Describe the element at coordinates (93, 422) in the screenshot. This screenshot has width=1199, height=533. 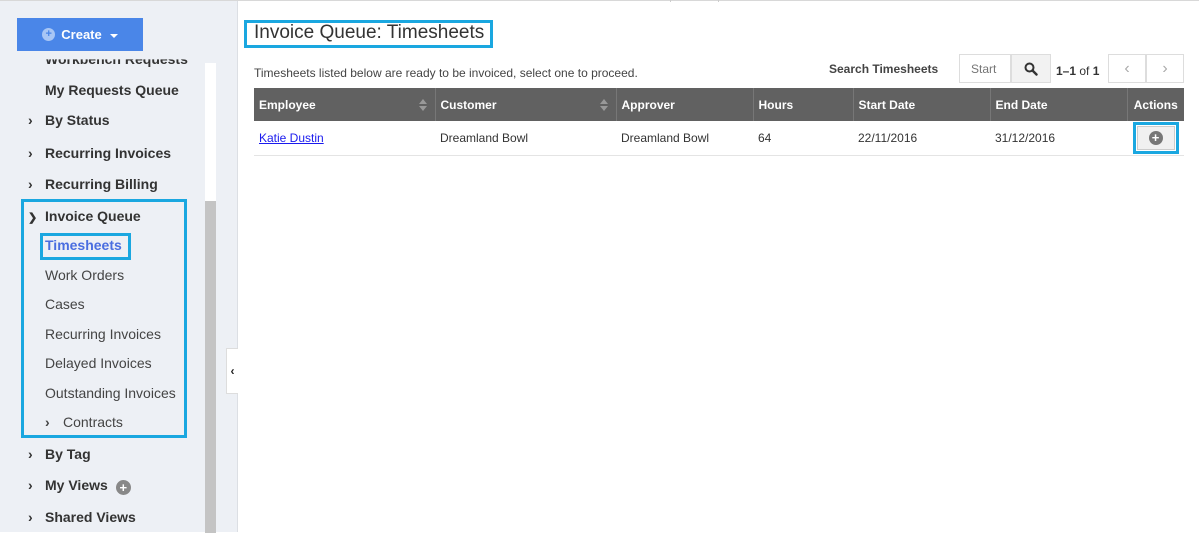
I see `sidebar-item-label: Contracts` at that location.